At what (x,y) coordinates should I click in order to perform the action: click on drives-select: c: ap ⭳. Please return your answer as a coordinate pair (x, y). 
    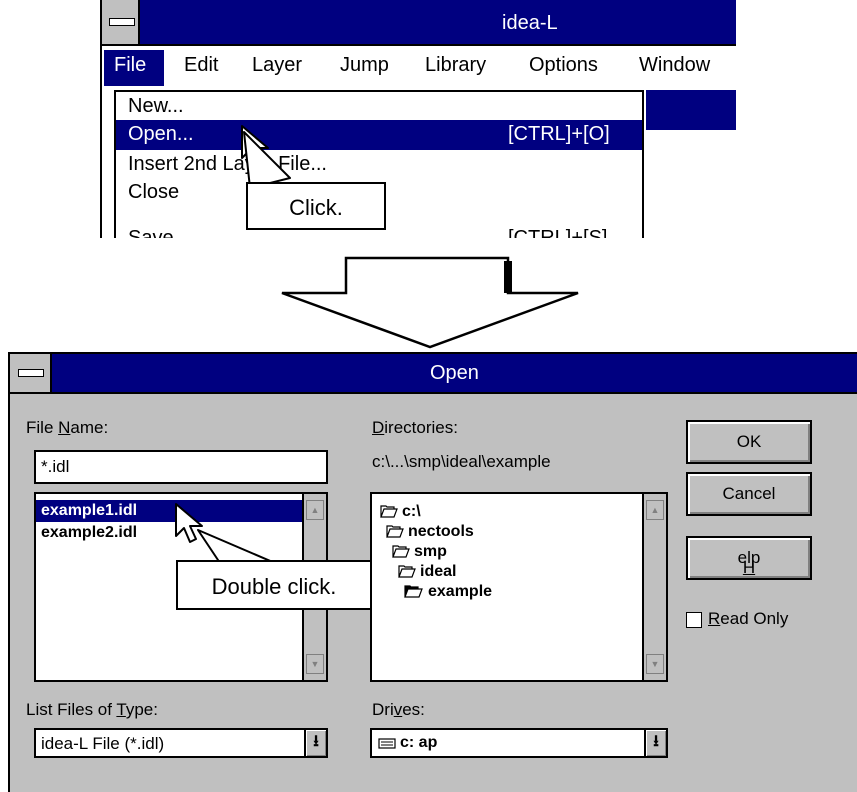
    Looking at the image, I should click on (519, 743).